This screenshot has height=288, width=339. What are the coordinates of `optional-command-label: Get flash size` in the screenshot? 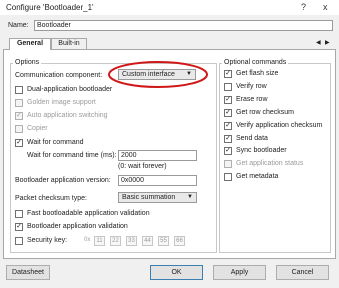 It's located at (257, 73).